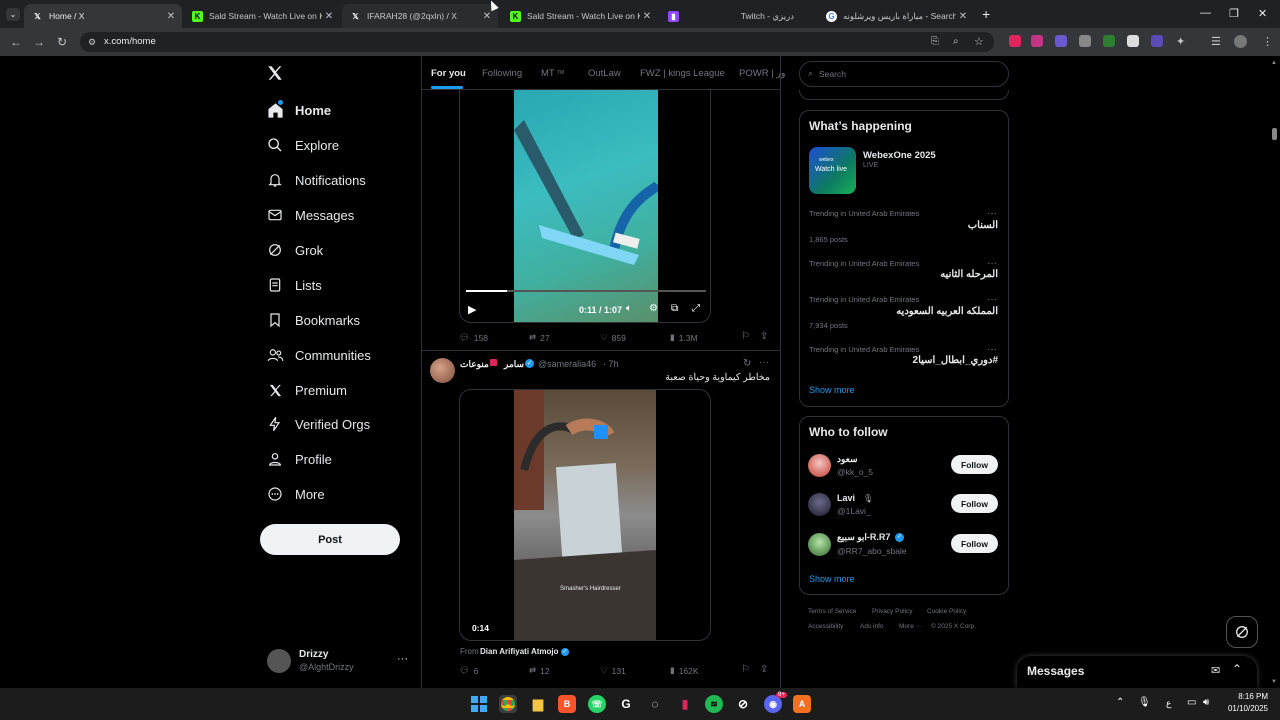 Image resolution: width=1280 pixels, height=720 pixels. Describe the element at coordinates (294, 250) in the screenshot. I see `nav-grok: Grok` at that location.